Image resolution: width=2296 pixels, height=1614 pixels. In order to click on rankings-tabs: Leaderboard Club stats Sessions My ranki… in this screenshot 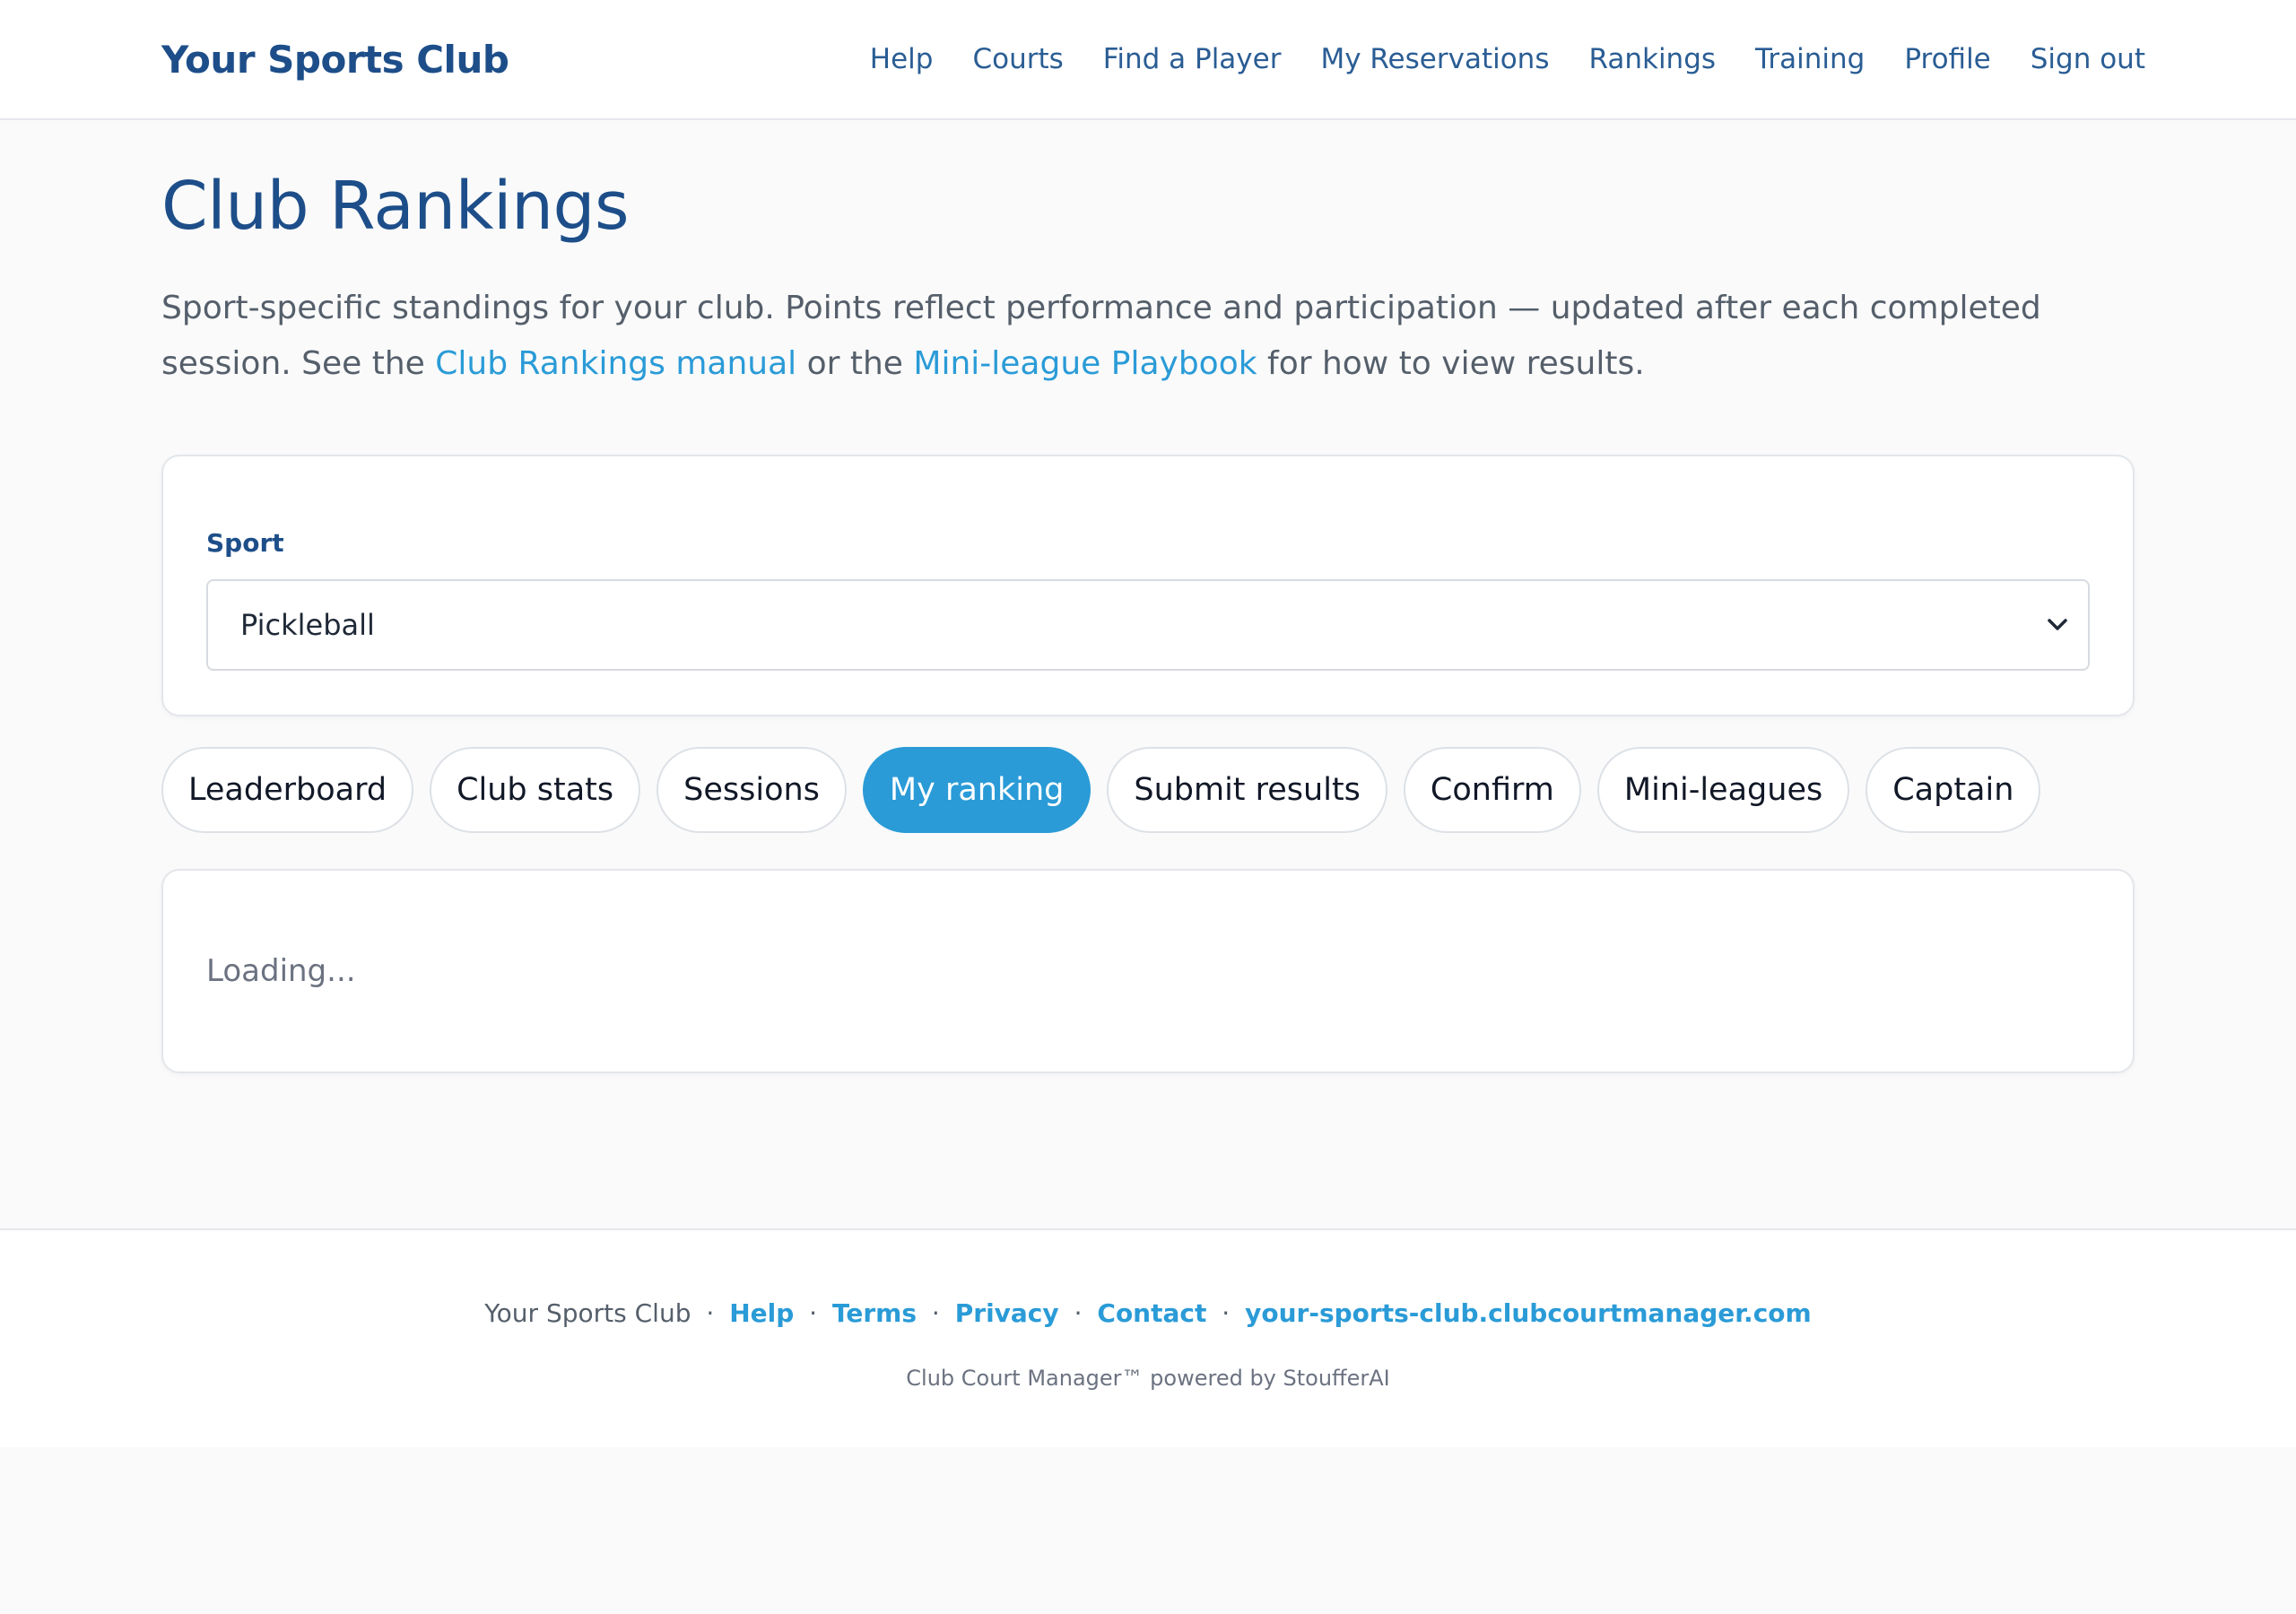, I will do `click(1148, 789)`.